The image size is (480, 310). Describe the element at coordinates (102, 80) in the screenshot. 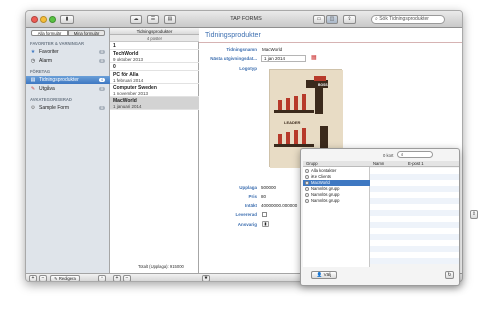

I see `count-badge: 4` at that location.